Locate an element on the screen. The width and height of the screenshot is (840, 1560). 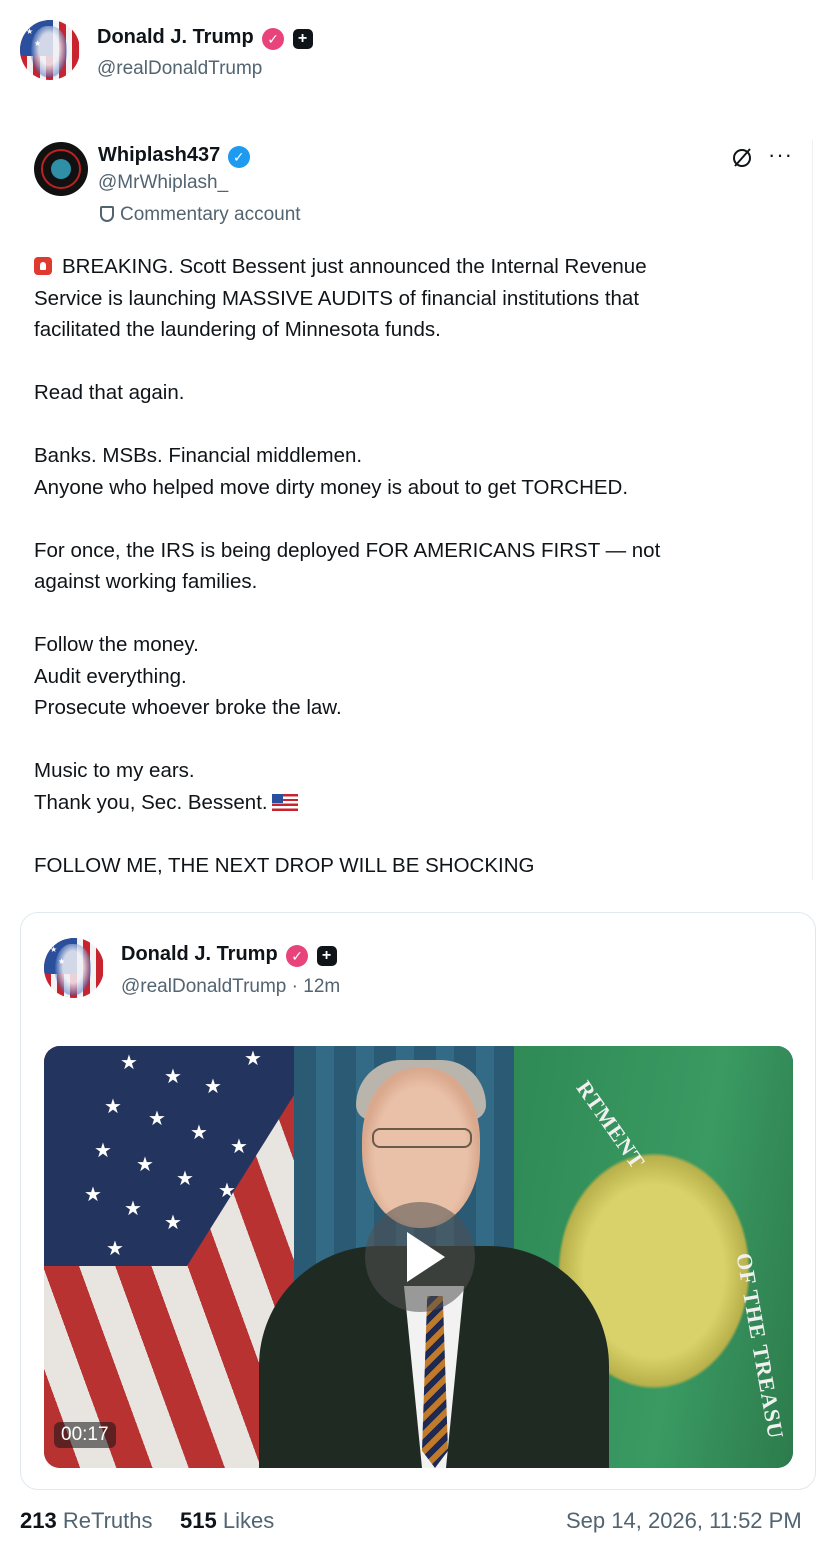
body-line: Audit everything. is located at coordinates (110, 676).